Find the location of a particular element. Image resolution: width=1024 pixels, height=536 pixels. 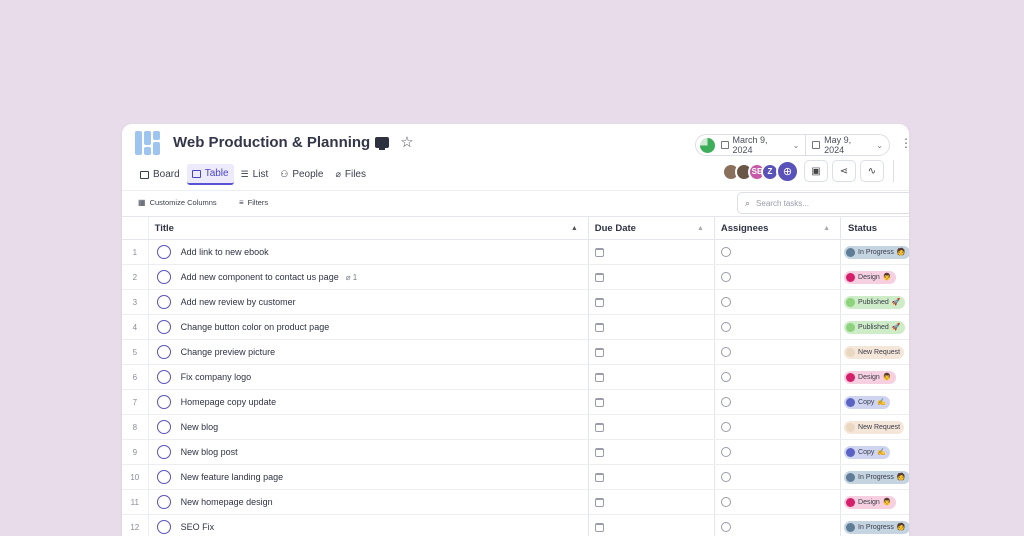

table-row: 8 New blog New Request is located at coordinates (515, 427).